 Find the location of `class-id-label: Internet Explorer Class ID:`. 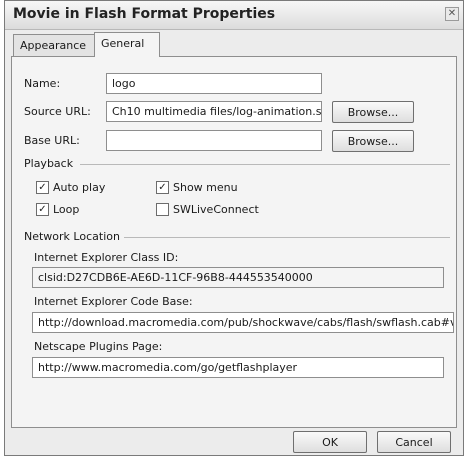

class-id-label: Internet Explorer Class ID: is located at coordinates (106, 257).